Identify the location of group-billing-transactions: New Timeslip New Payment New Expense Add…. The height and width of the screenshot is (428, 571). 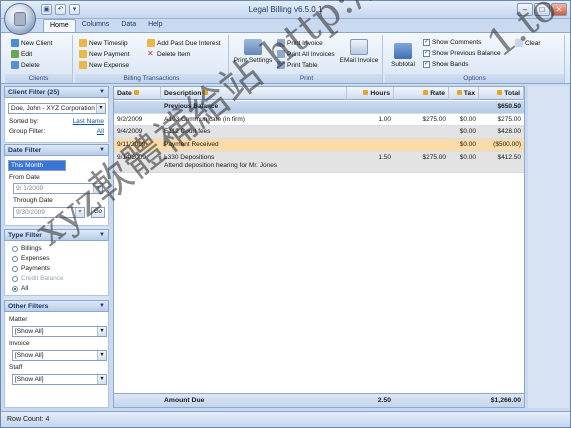
(152, 59).